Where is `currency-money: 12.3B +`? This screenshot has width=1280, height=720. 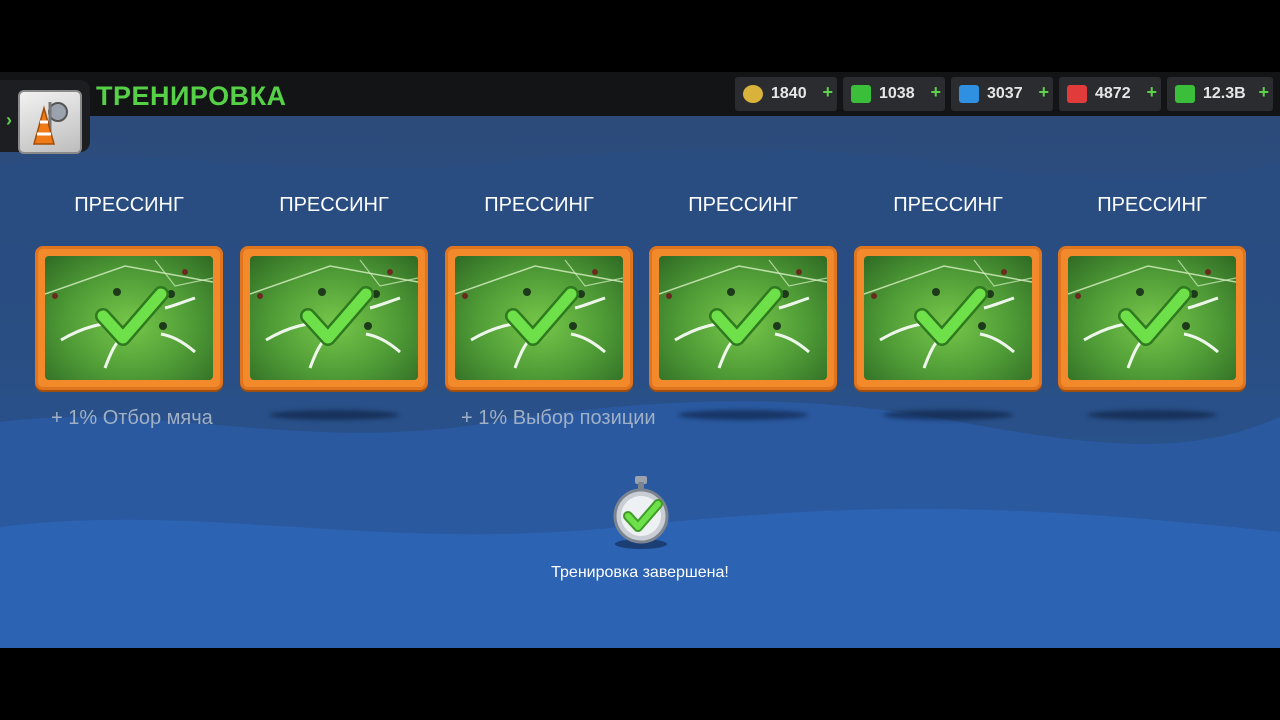 currency-money: 12.3B + is located at coordinates (1220, 94).